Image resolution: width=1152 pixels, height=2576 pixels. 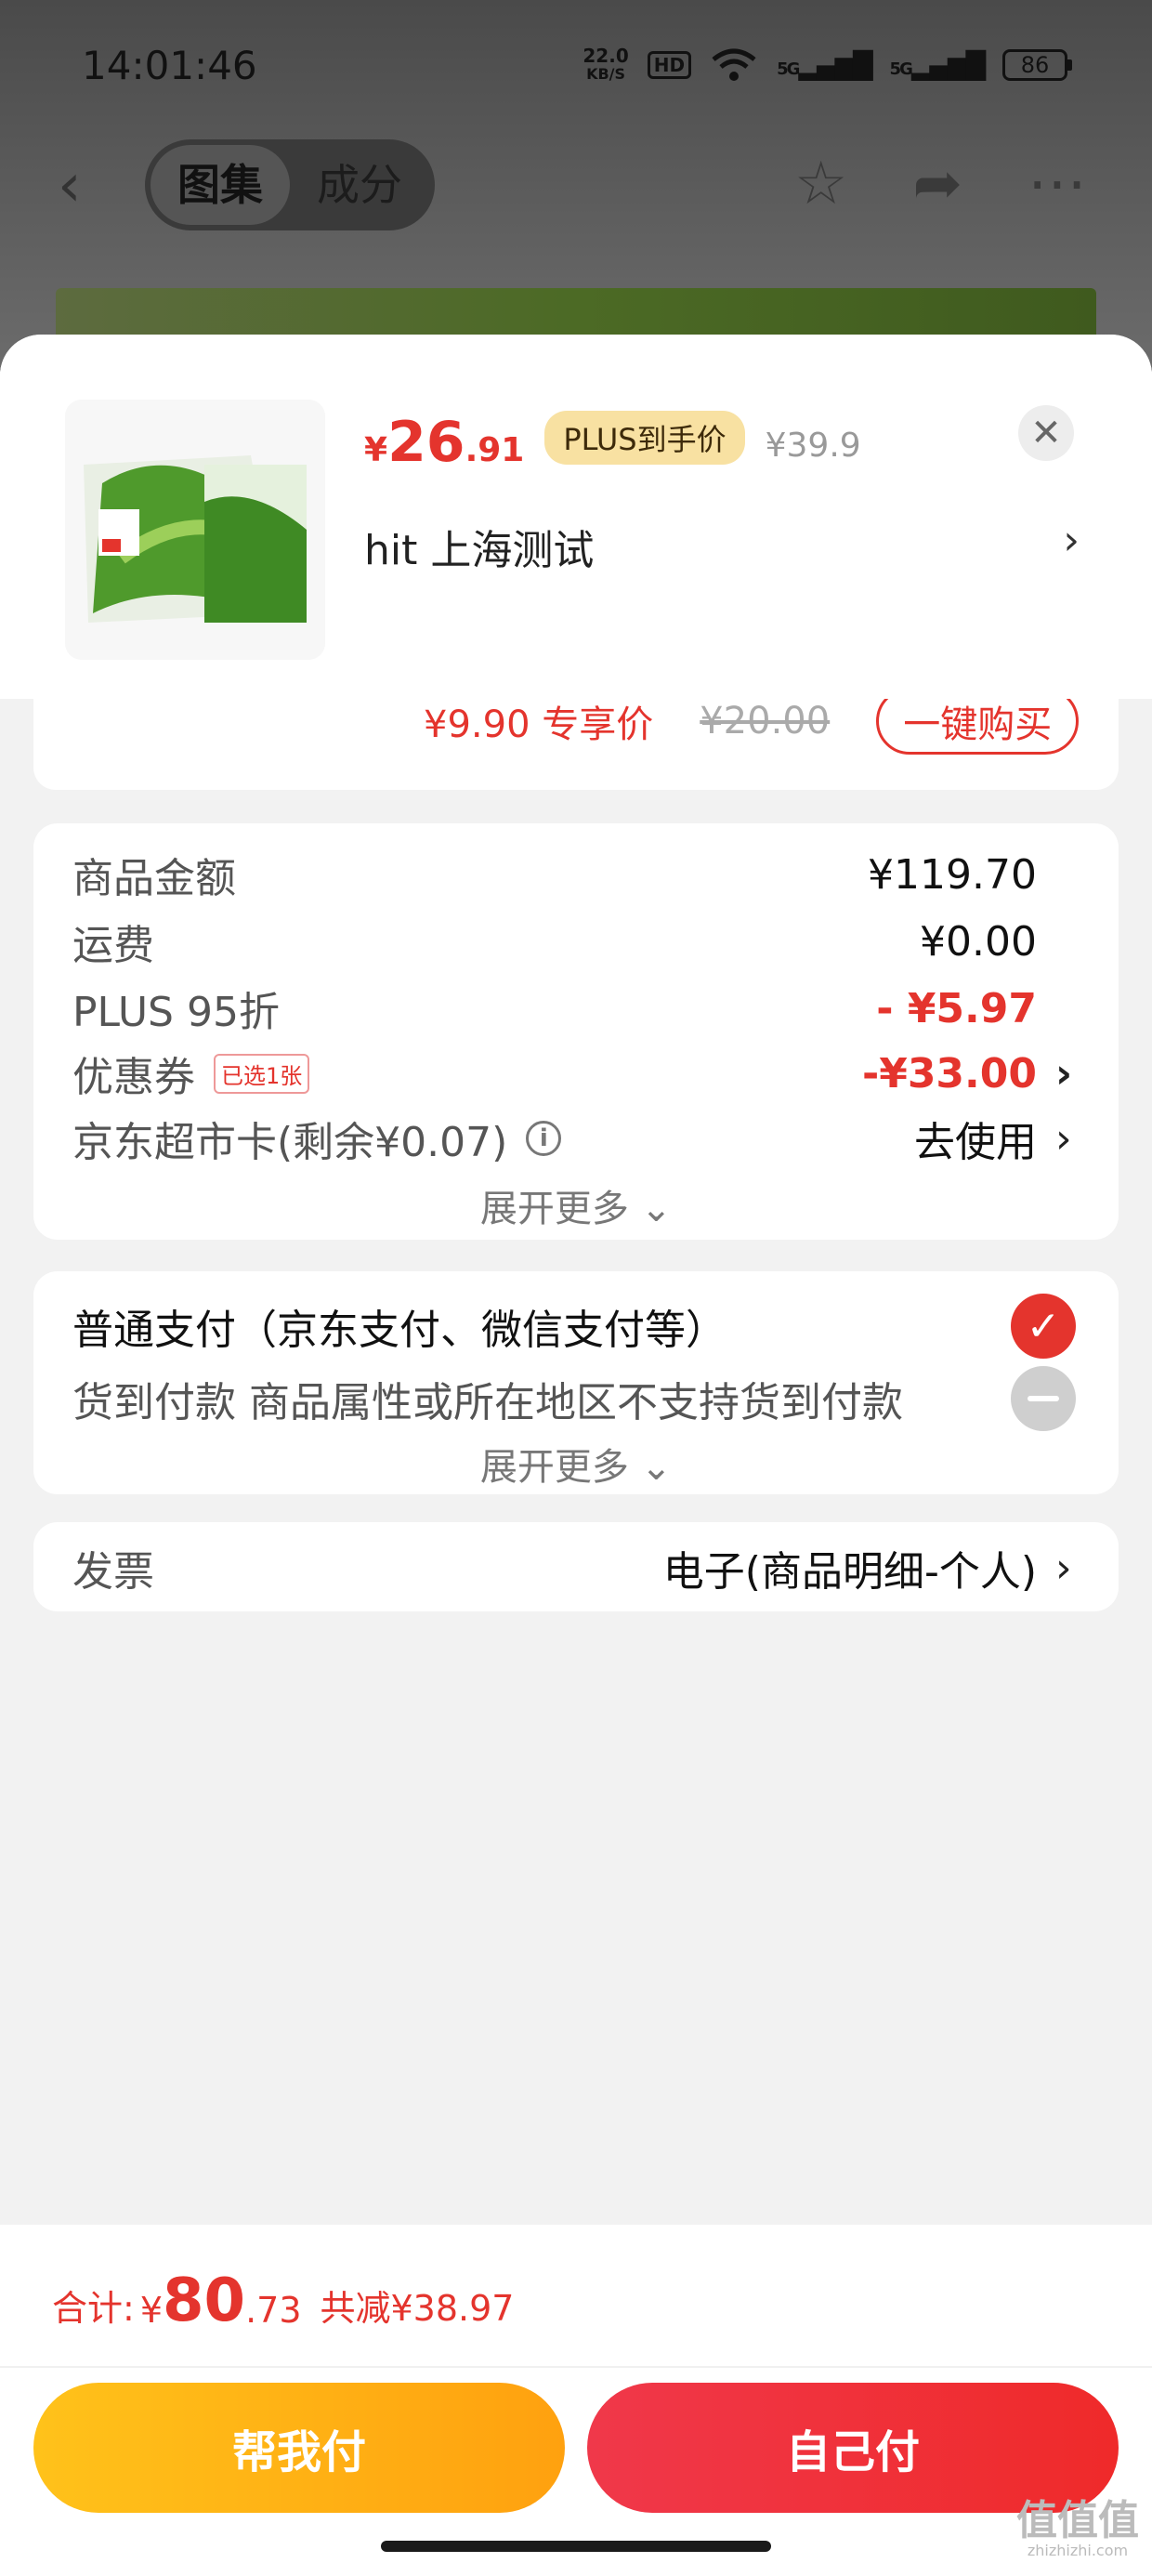 What do you see at coordinates (1057, 184) in the screenshot?
I see `more-icon: ⋯` at bounding box center [1057, 184].